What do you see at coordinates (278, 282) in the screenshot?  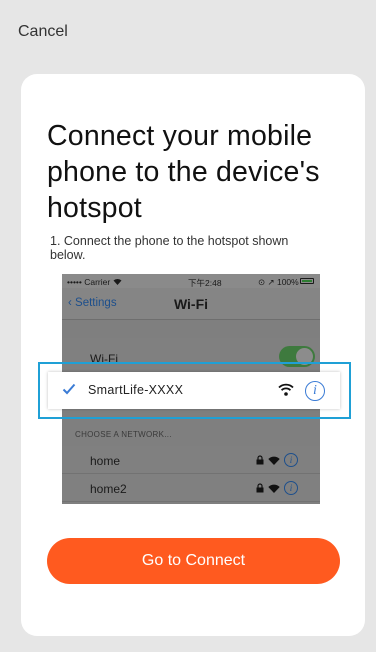 I see `status-battery-text: ⊙ ↗ 100%` at bounding box center [278, 282].